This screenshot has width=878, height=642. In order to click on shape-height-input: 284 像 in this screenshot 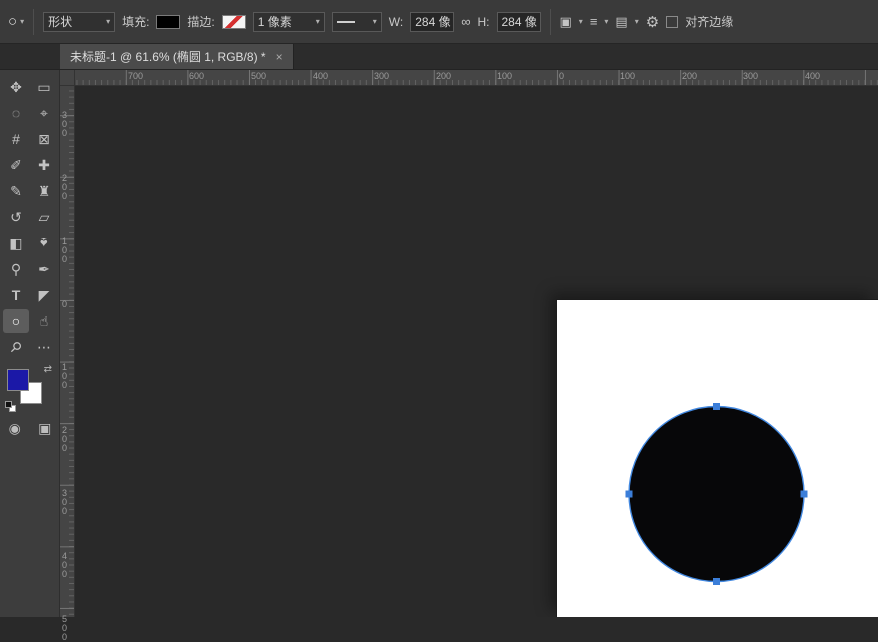, I will do `click(518, 21)`.